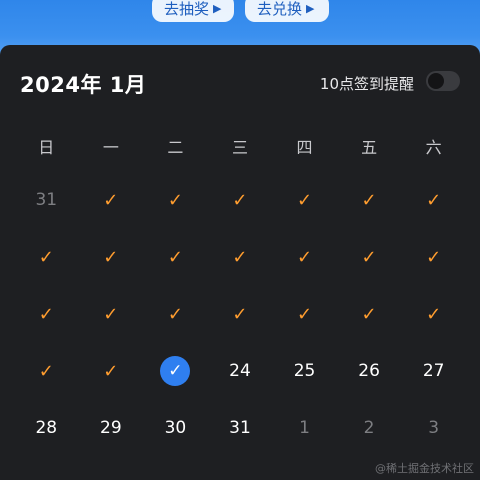 Image resolution: width=480 pixels, height=480 pixels. I want to click on day-number: 25, so click(304, 371).